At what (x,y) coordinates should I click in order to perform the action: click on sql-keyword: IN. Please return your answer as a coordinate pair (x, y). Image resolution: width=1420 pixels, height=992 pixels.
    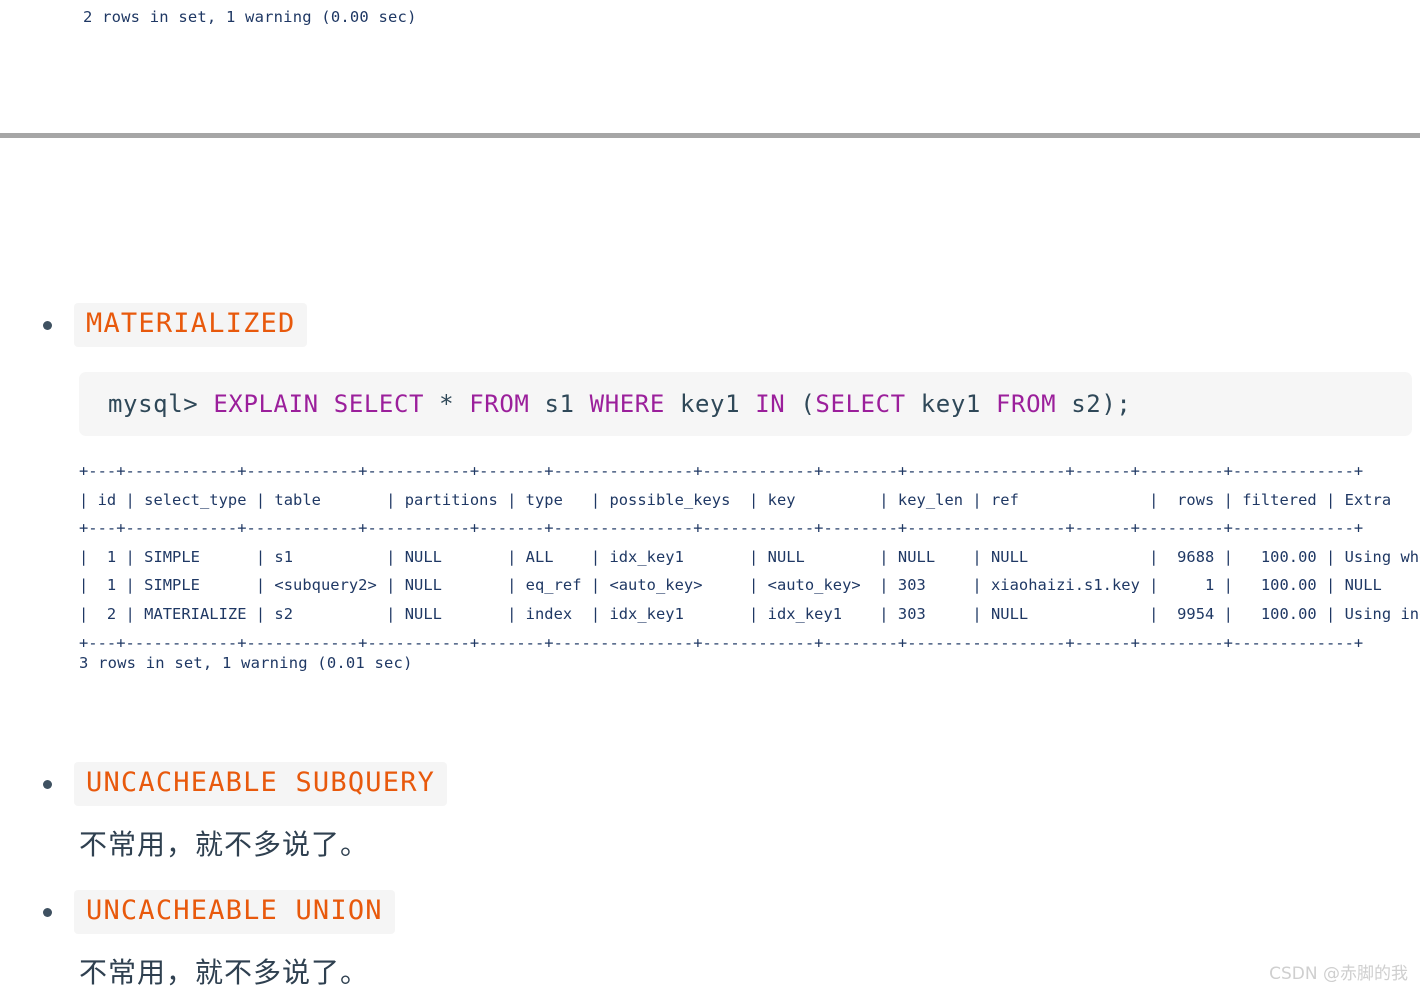
    Looking at the image, I should click on (770, 404).